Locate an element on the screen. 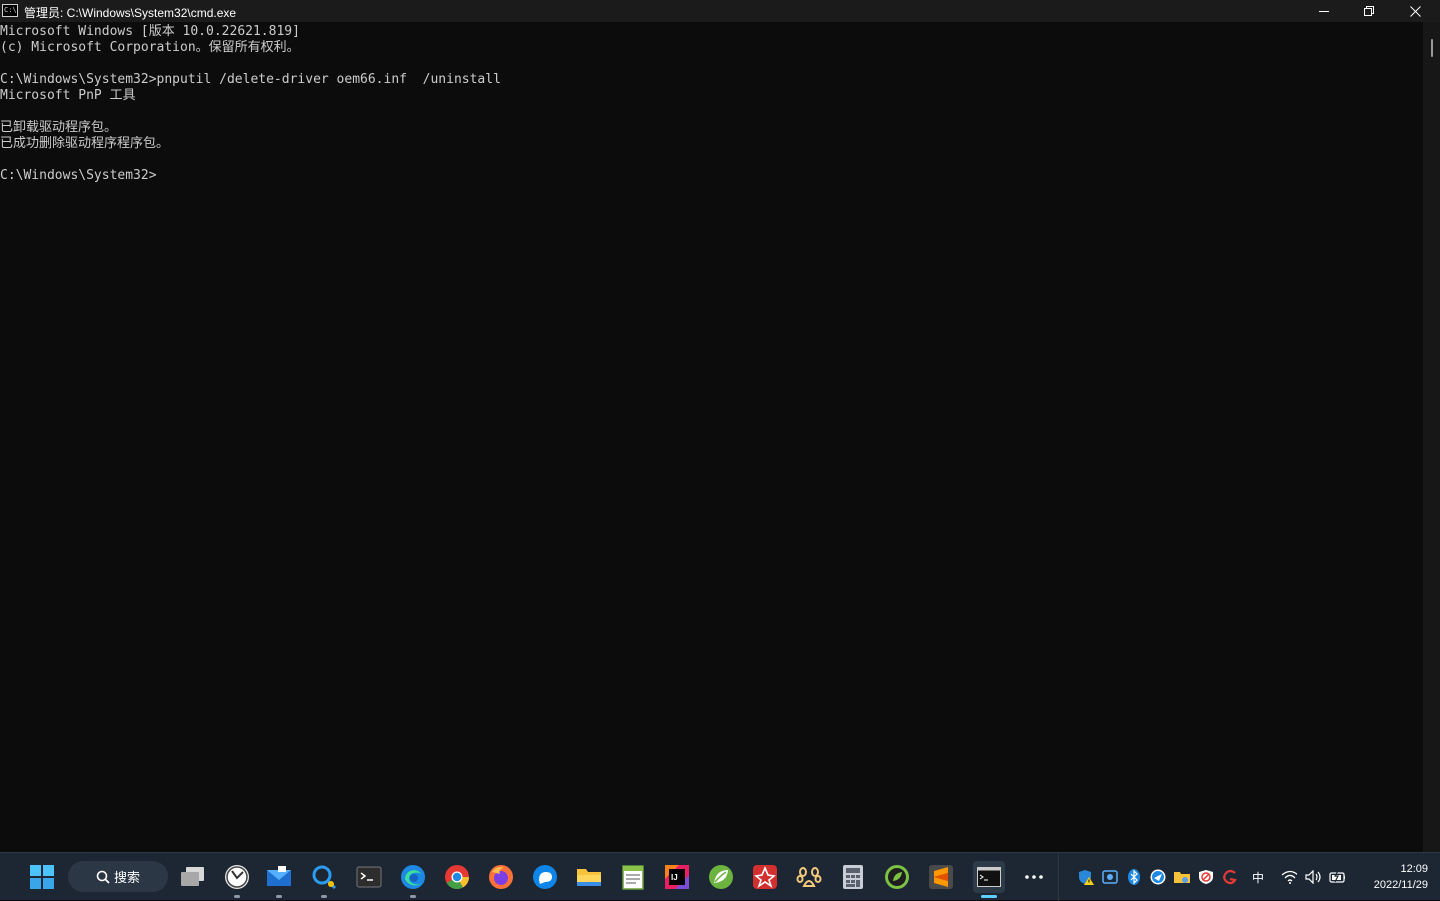 The image size is (1440, 901). console-scrollbar is located at coordinates (1431, 437).